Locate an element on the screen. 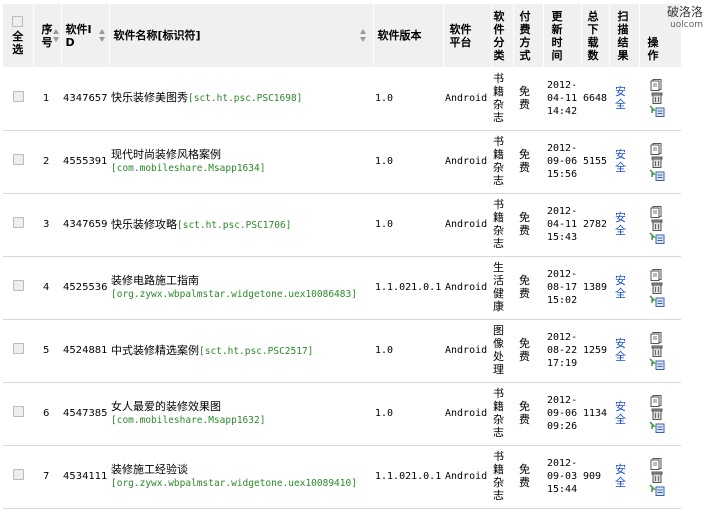 The height and width of the screenshot is (509, 705). index-header: 序号 is located at coordinates (47, 35).